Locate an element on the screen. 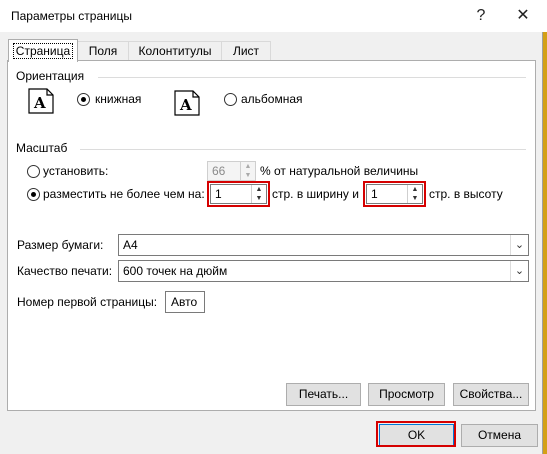 Image resolution: width=547 pixels, height=454 pixels. tab-sheet-label: Лист is located at coordinates (246, 51).